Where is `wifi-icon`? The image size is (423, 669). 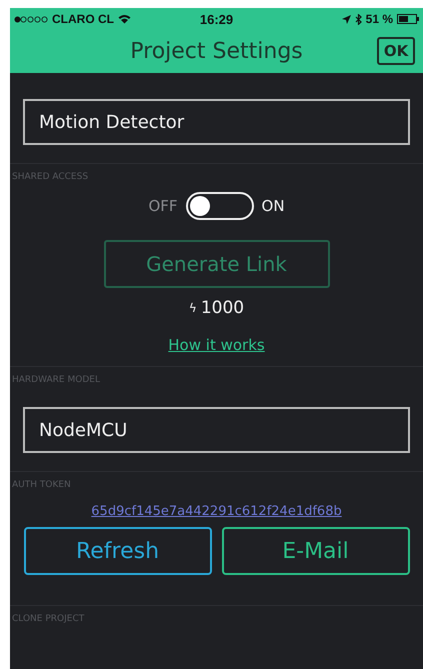 wifi-icon is located at coordinates (124, 19).